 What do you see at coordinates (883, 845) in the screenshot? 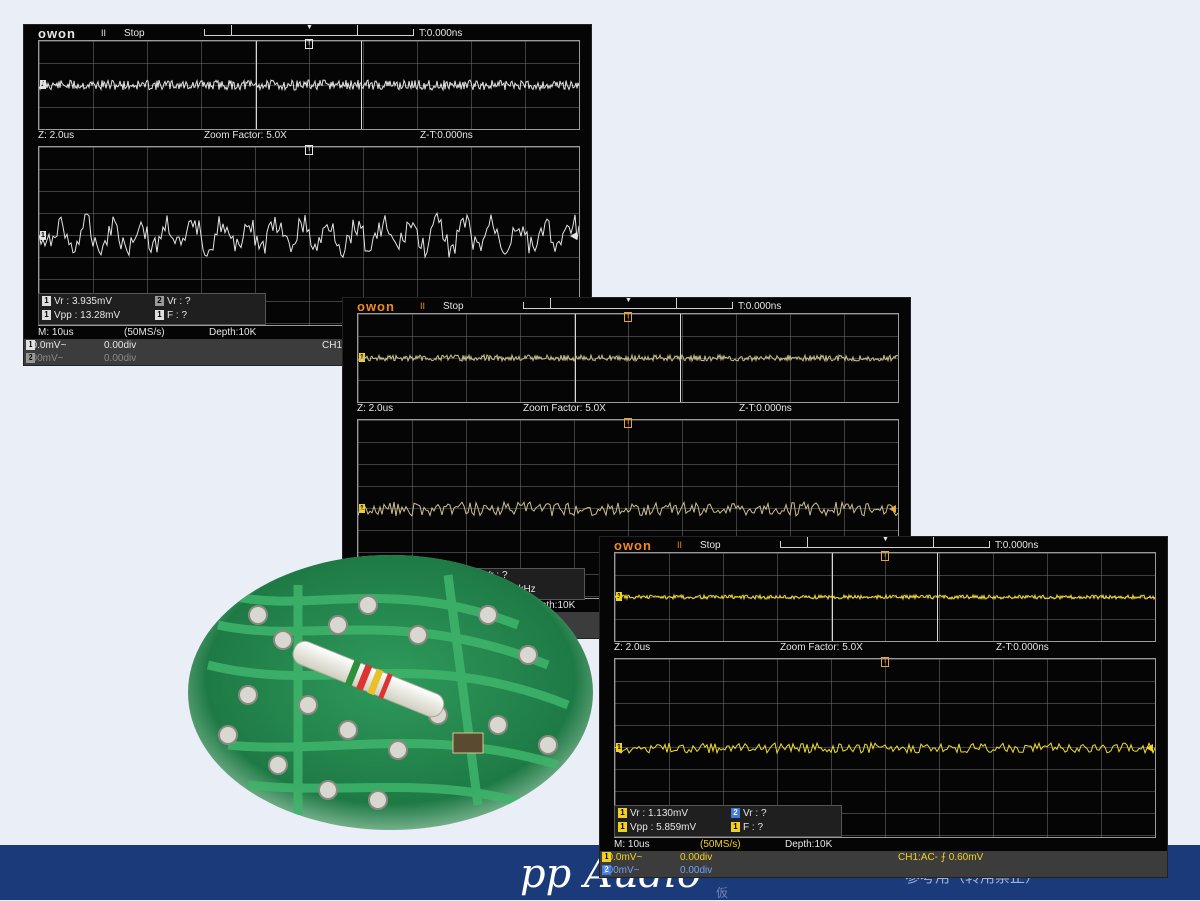
I see `acquisition-info-row: M: 10us (50MS/s) Depth:10K` at bounding box center [883, 845].